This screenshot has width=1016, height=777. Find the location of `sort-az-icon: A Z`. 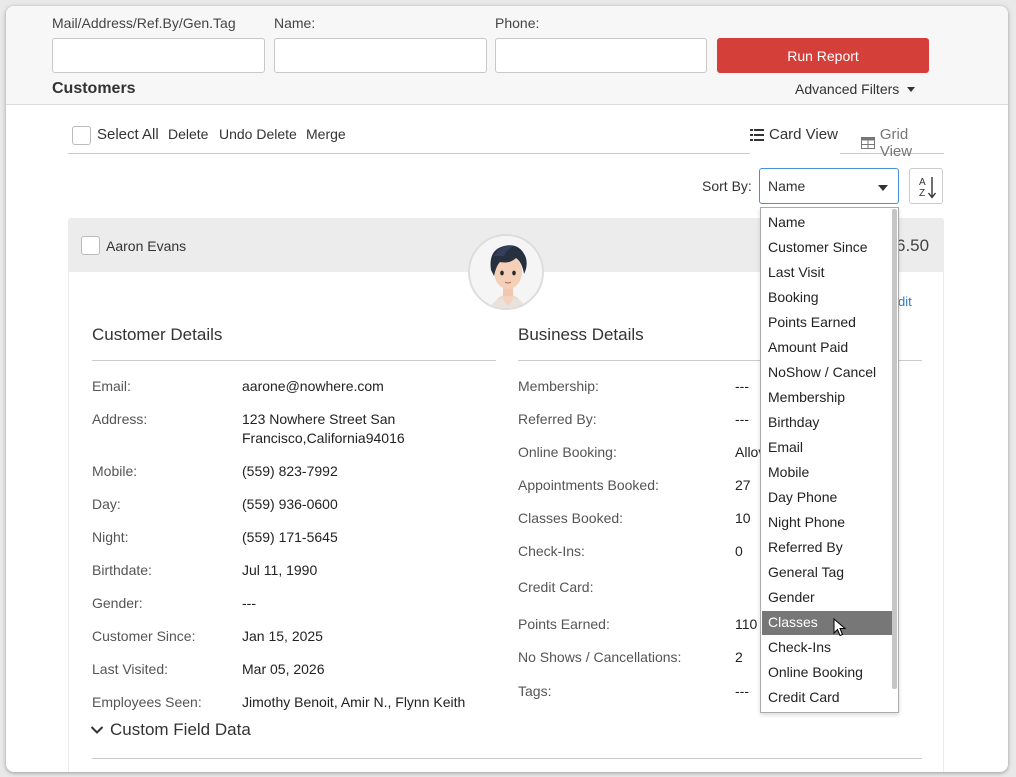

sort-az-icon: A Z is located at coordinates (928, 188).